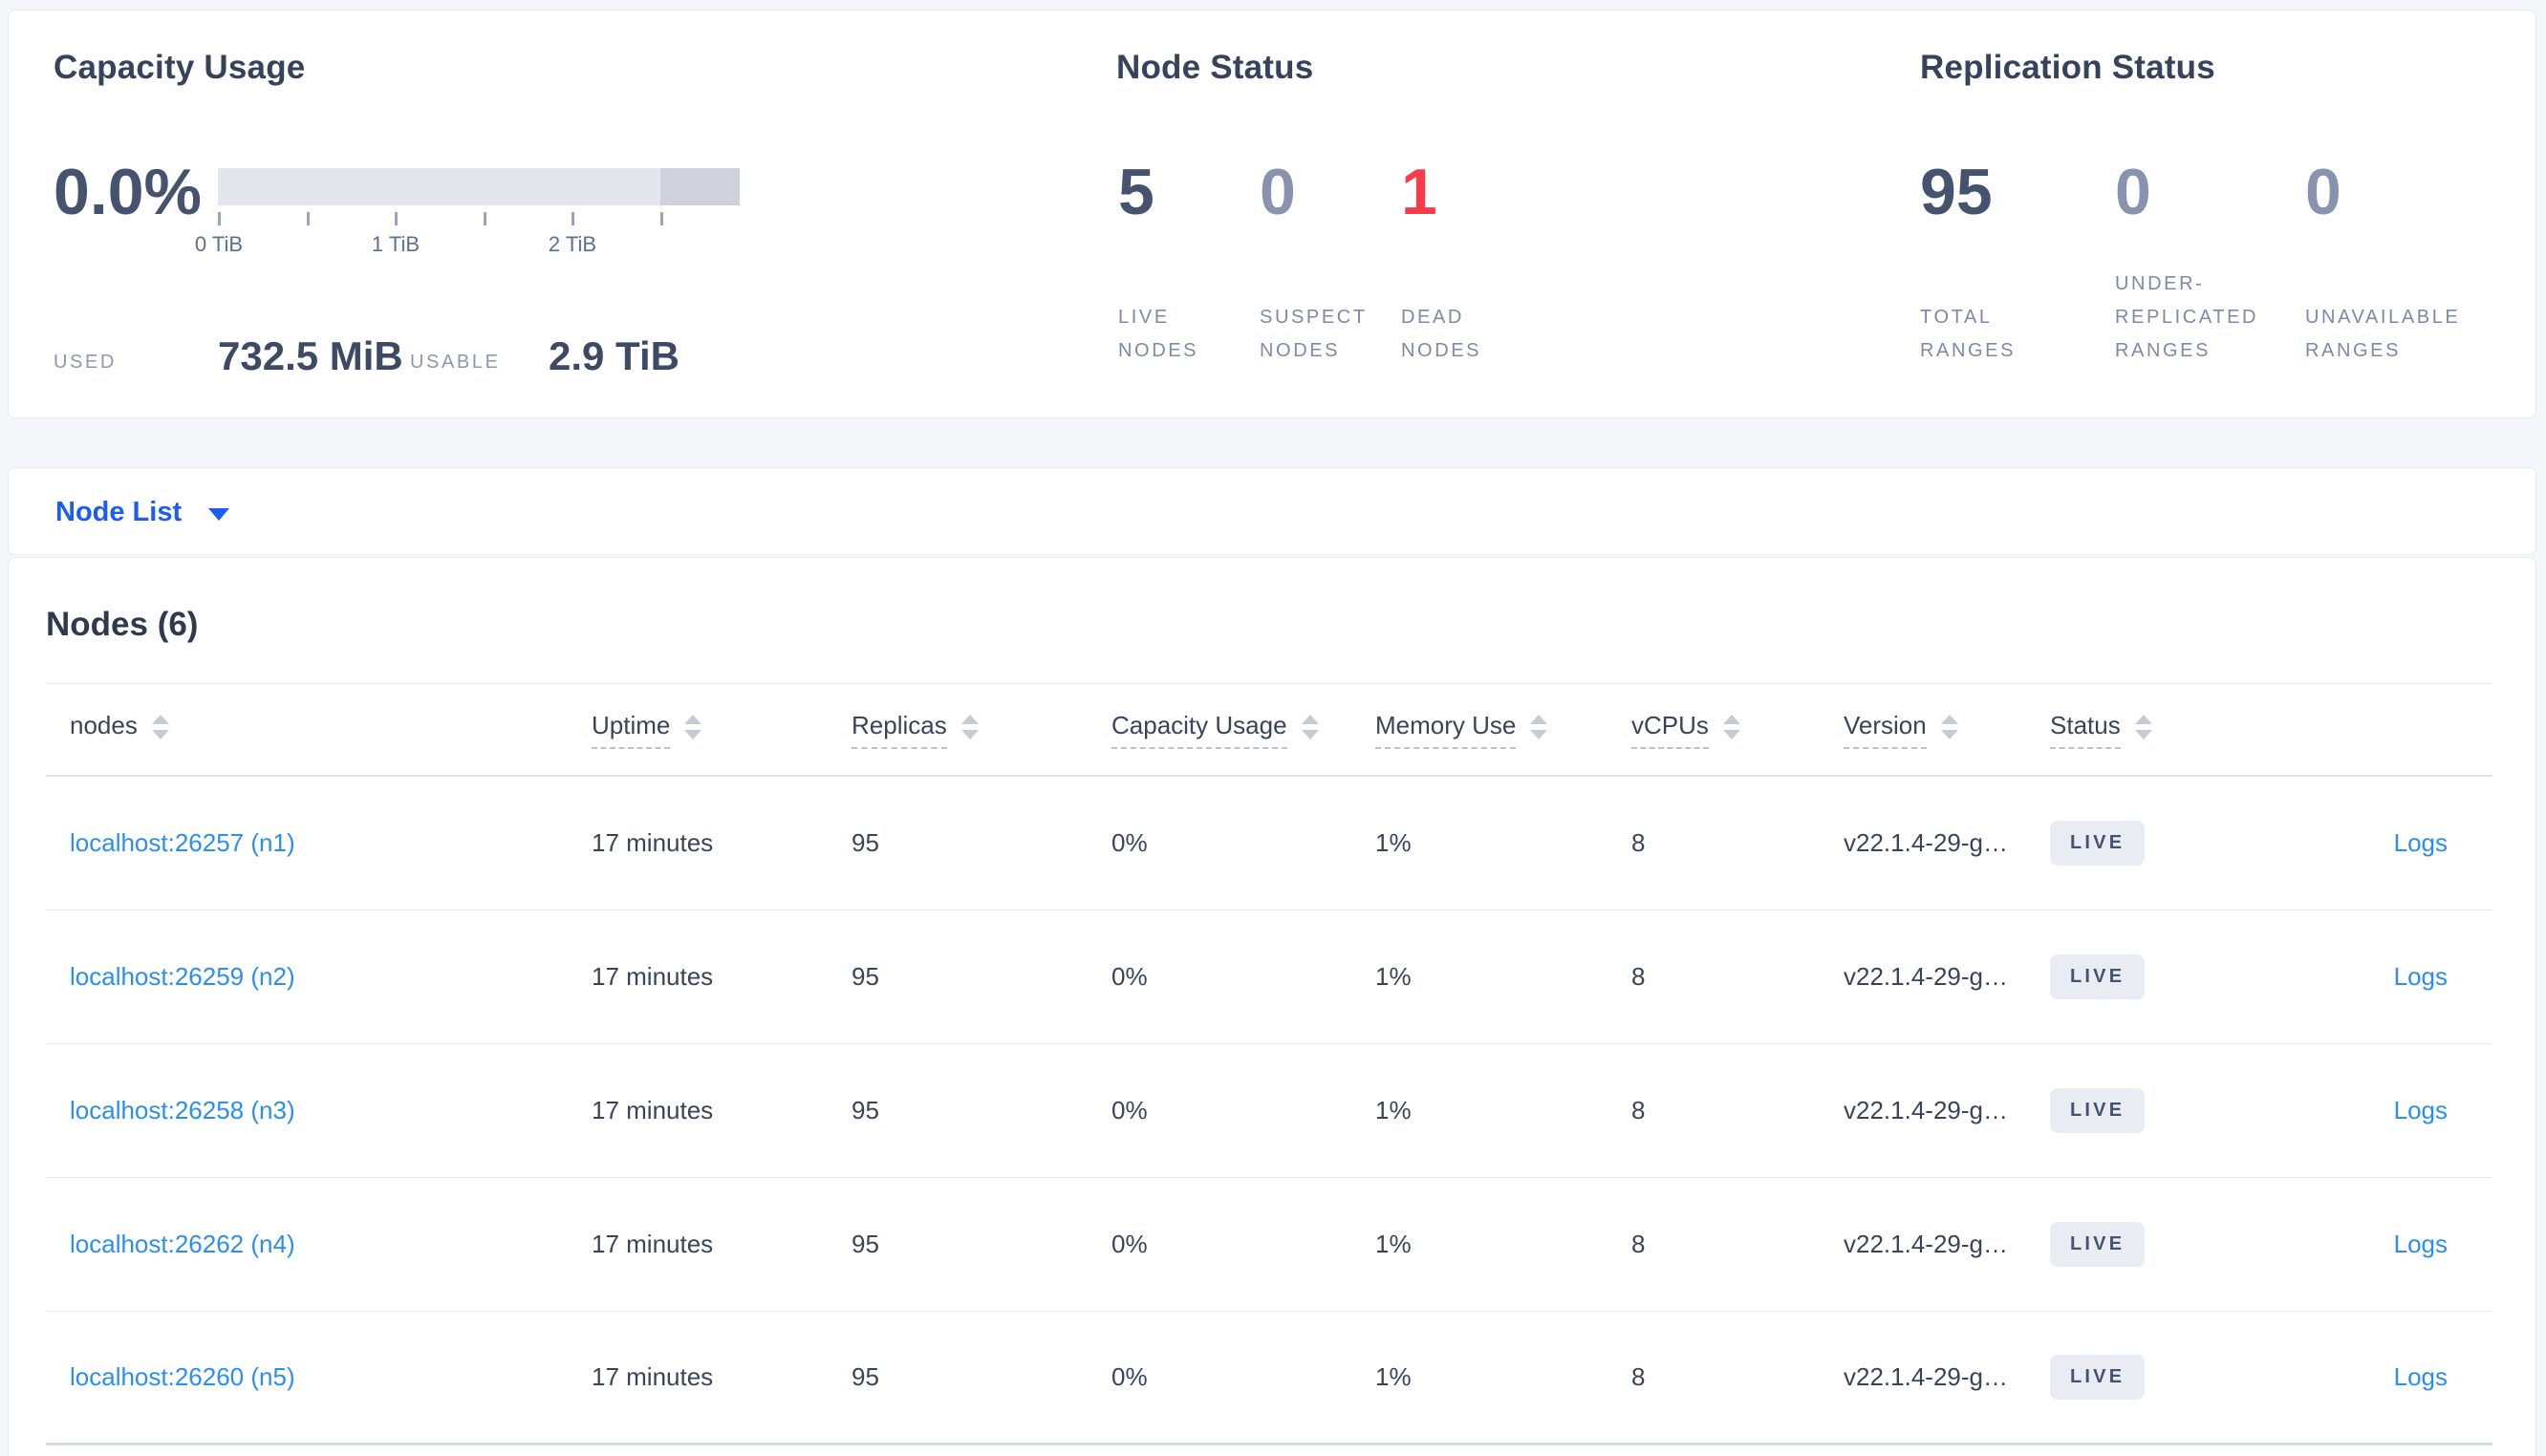 The width and height of the screenshot is (2546, 1456). I want to click on column-label: Uptime, so click(631, 730).